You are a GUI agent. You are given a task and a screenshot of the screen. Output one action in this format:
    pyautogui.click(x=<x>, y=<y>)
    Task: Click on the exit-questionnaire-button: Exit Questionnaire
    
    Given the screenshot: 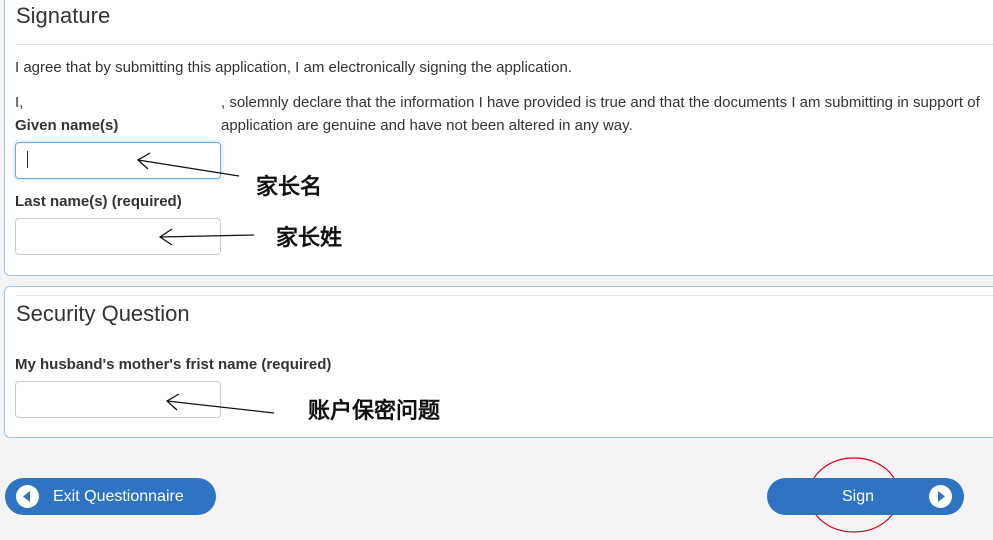 What is the action you would take?
    pyautogui.click(x=110, y=496)
    